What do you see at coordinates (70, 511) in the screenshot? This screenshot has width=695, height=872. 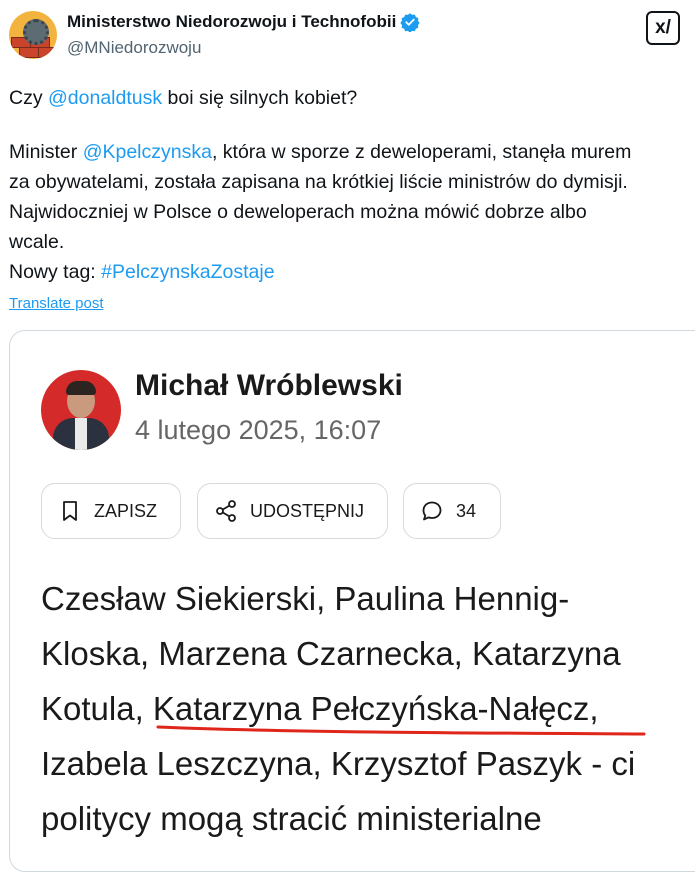 I see `bookmark-icon` at bounding box center [70, 511].